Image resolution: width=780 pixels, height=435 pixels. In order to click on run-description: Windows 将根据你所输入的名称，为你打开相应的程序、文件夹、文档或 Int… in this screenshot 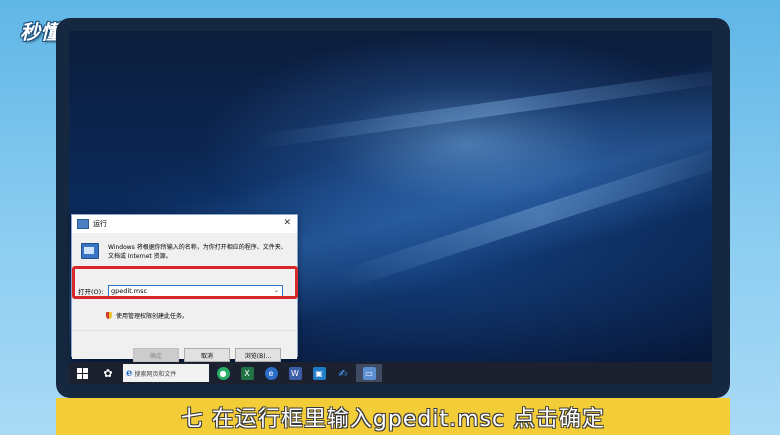, I will do `click(197, 252)`.